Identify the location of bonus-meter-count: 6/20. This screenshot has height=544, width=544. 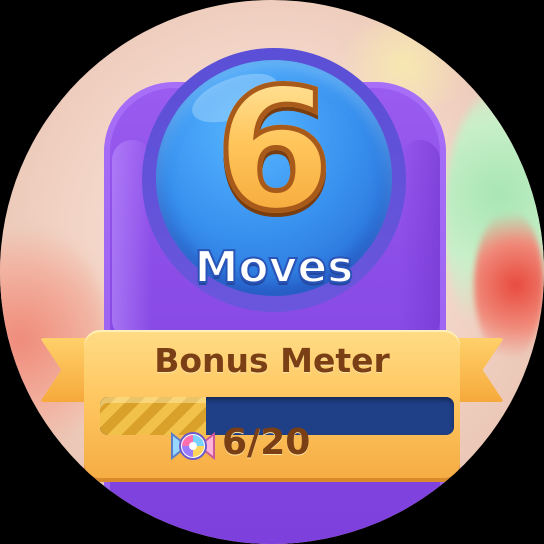
(266, 442).